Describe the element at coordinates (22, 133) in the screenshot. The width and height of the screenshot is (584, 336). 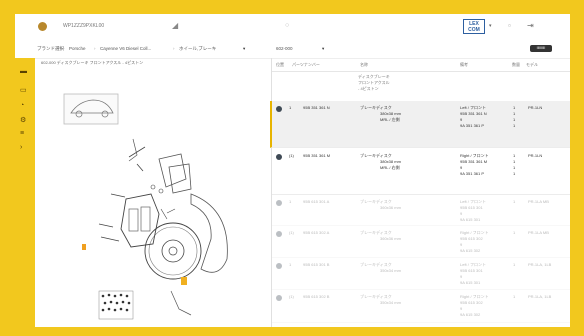
I see `sidebar-list-icon: ≡` at that location.